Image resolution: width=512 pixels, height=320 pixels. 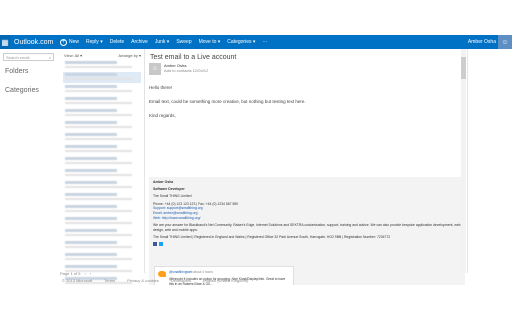 What do you see at coordinates (489, 161) in the screenshot?
I see `right-rail` at bounding box center [489, 161].